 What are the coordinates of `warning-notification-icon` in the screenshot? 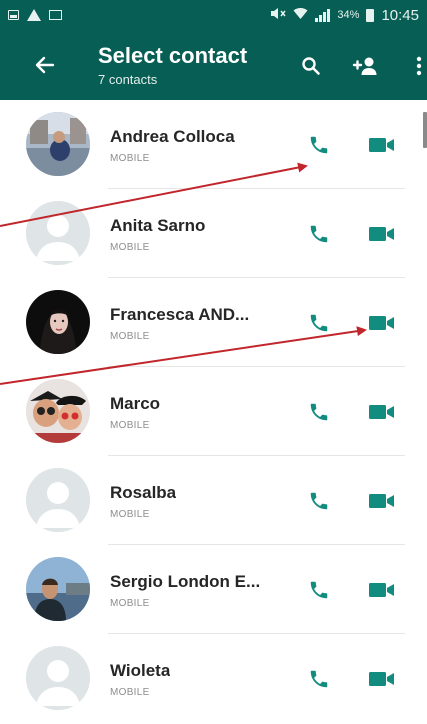 It's located at (34, 15).